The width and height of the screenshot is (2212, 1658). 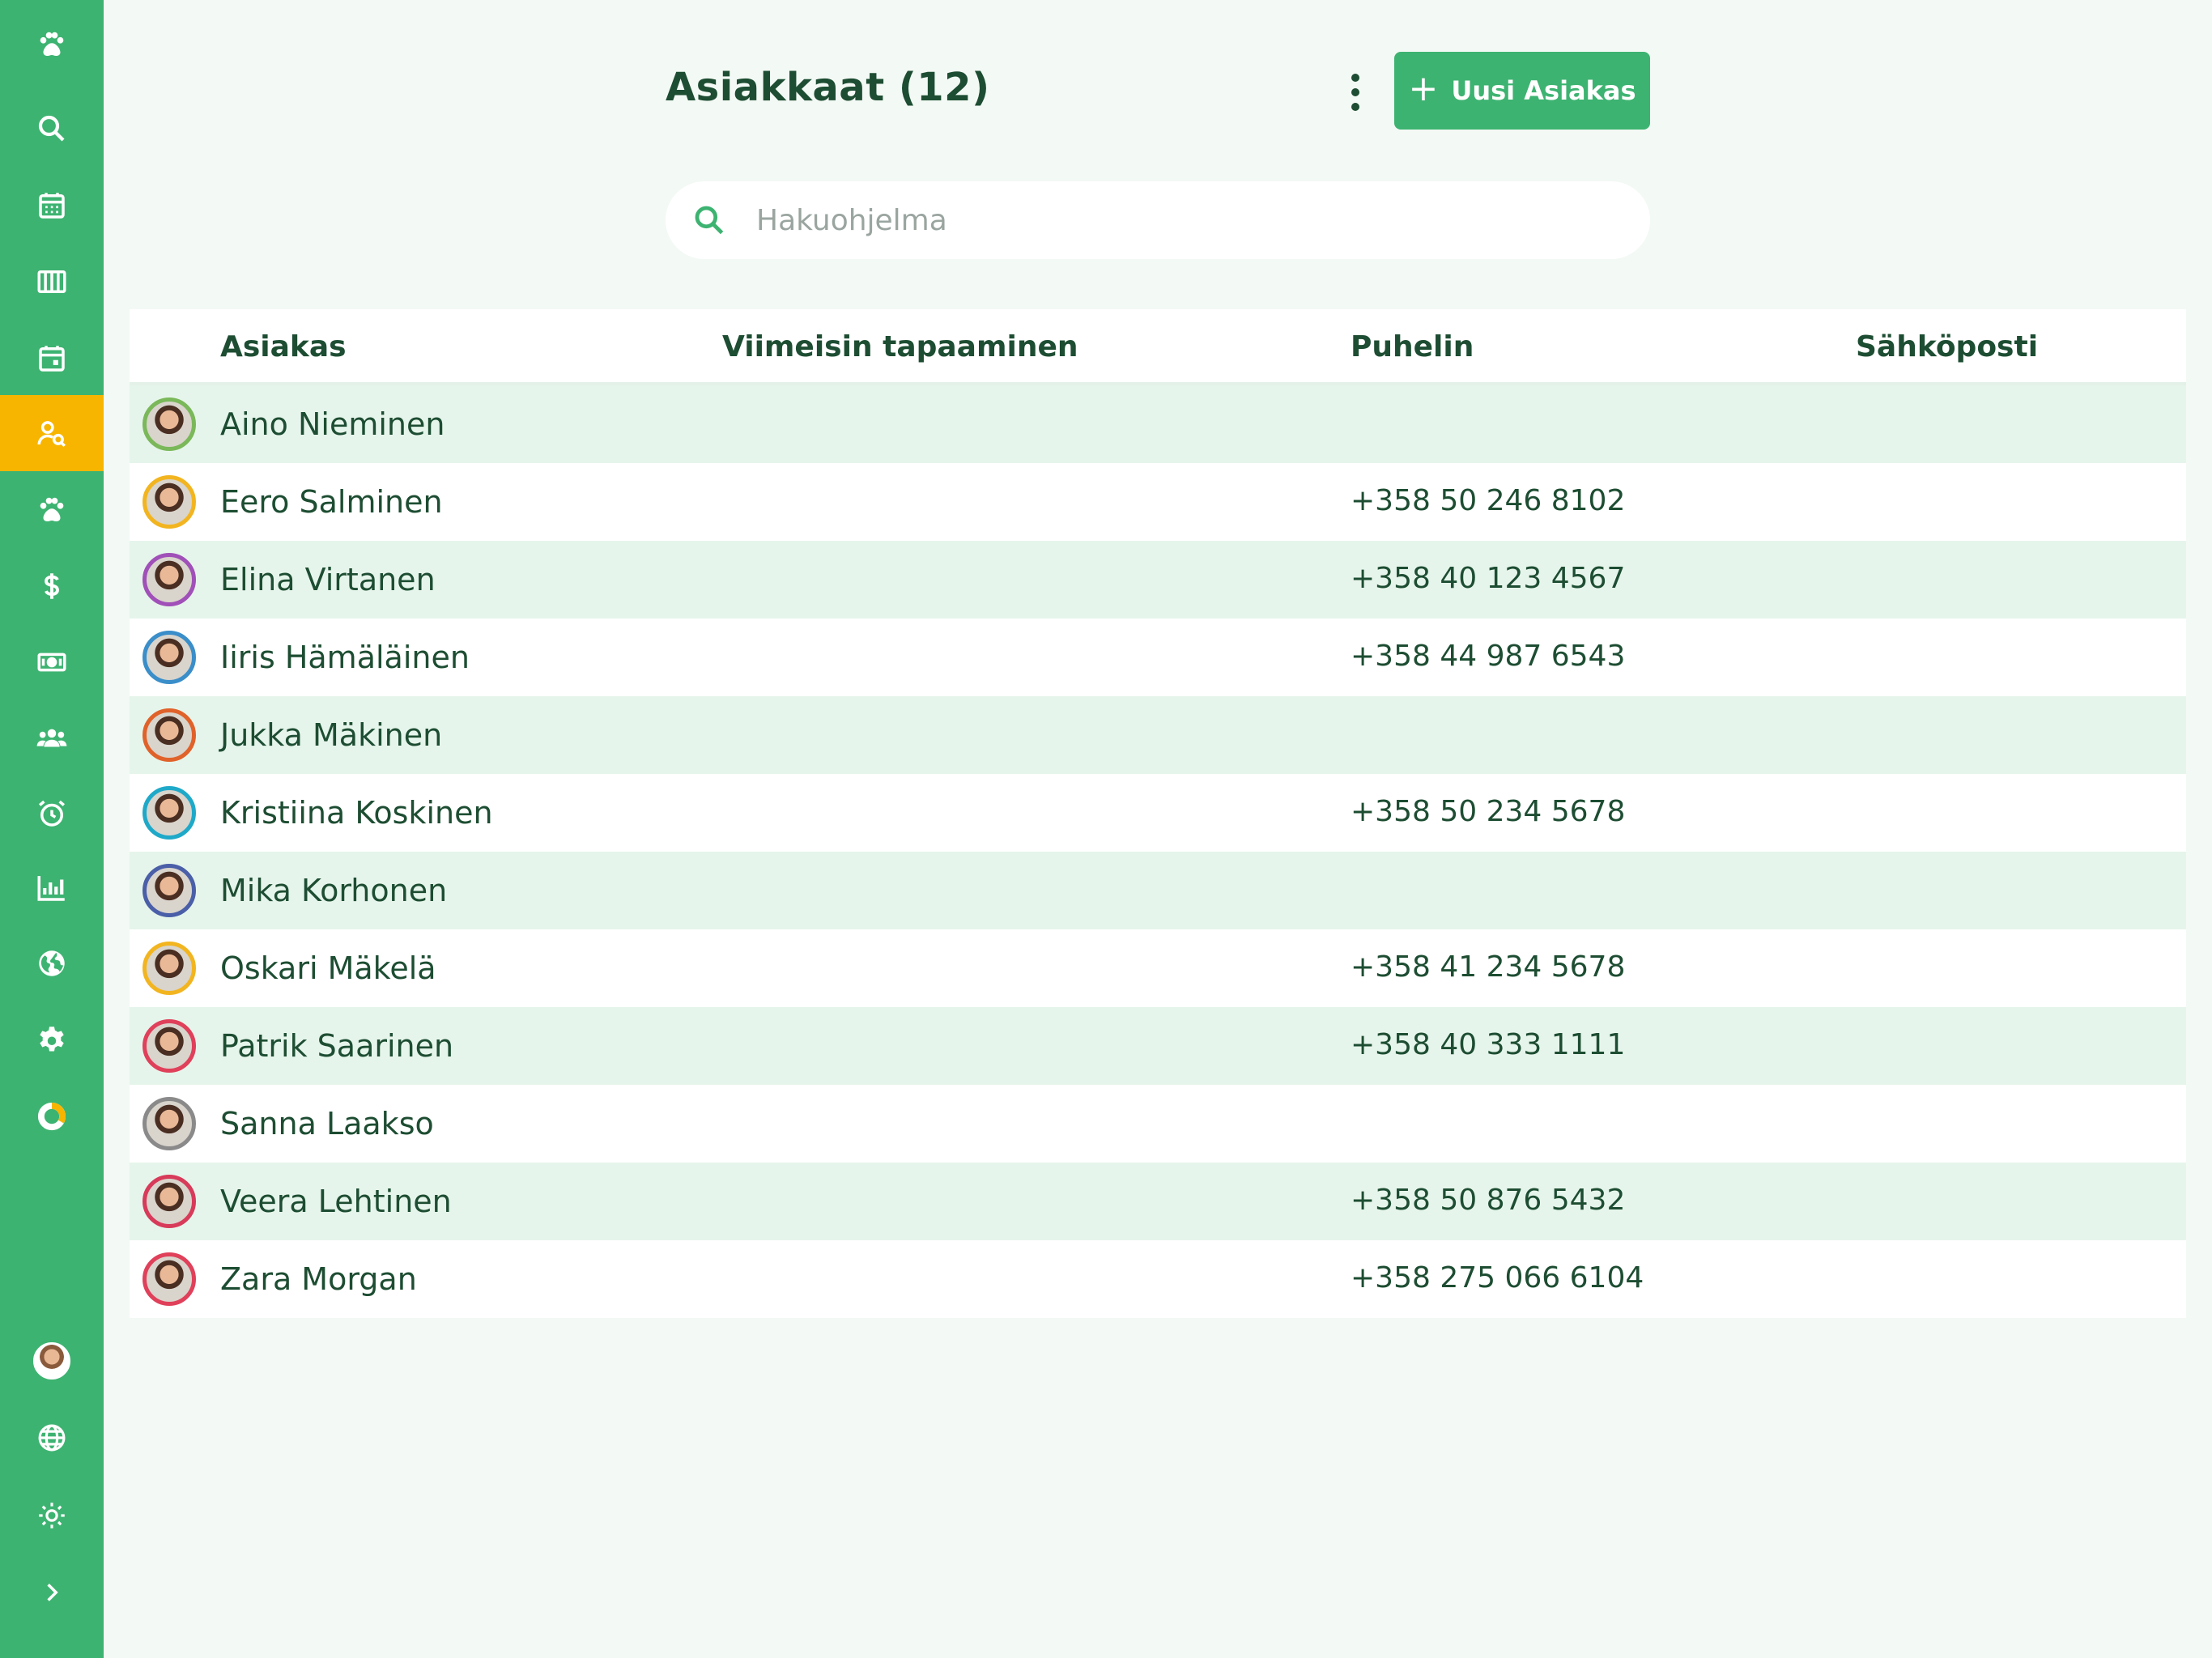 What do you see at coordinates (1158, 890) in the screenshot?
I see `table-row: Mika Korhonen` at bounding box center [1158, 890].